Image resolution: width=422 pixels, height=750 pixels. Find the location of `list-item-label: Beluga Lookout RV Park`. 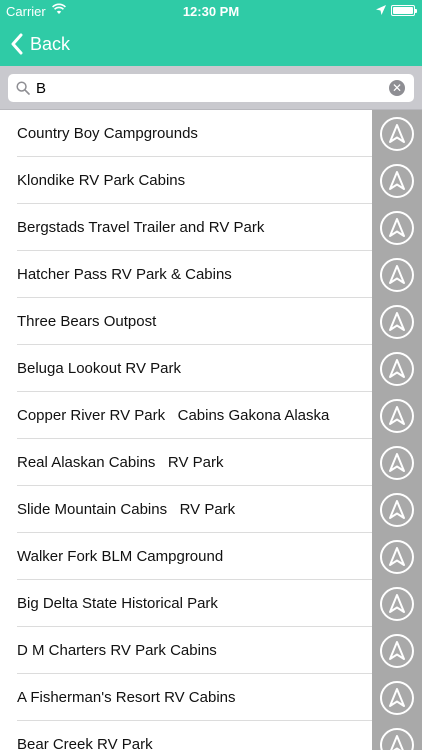

list-item-label: Beluga Lookout RV Park is located at coordinates (99, 368).